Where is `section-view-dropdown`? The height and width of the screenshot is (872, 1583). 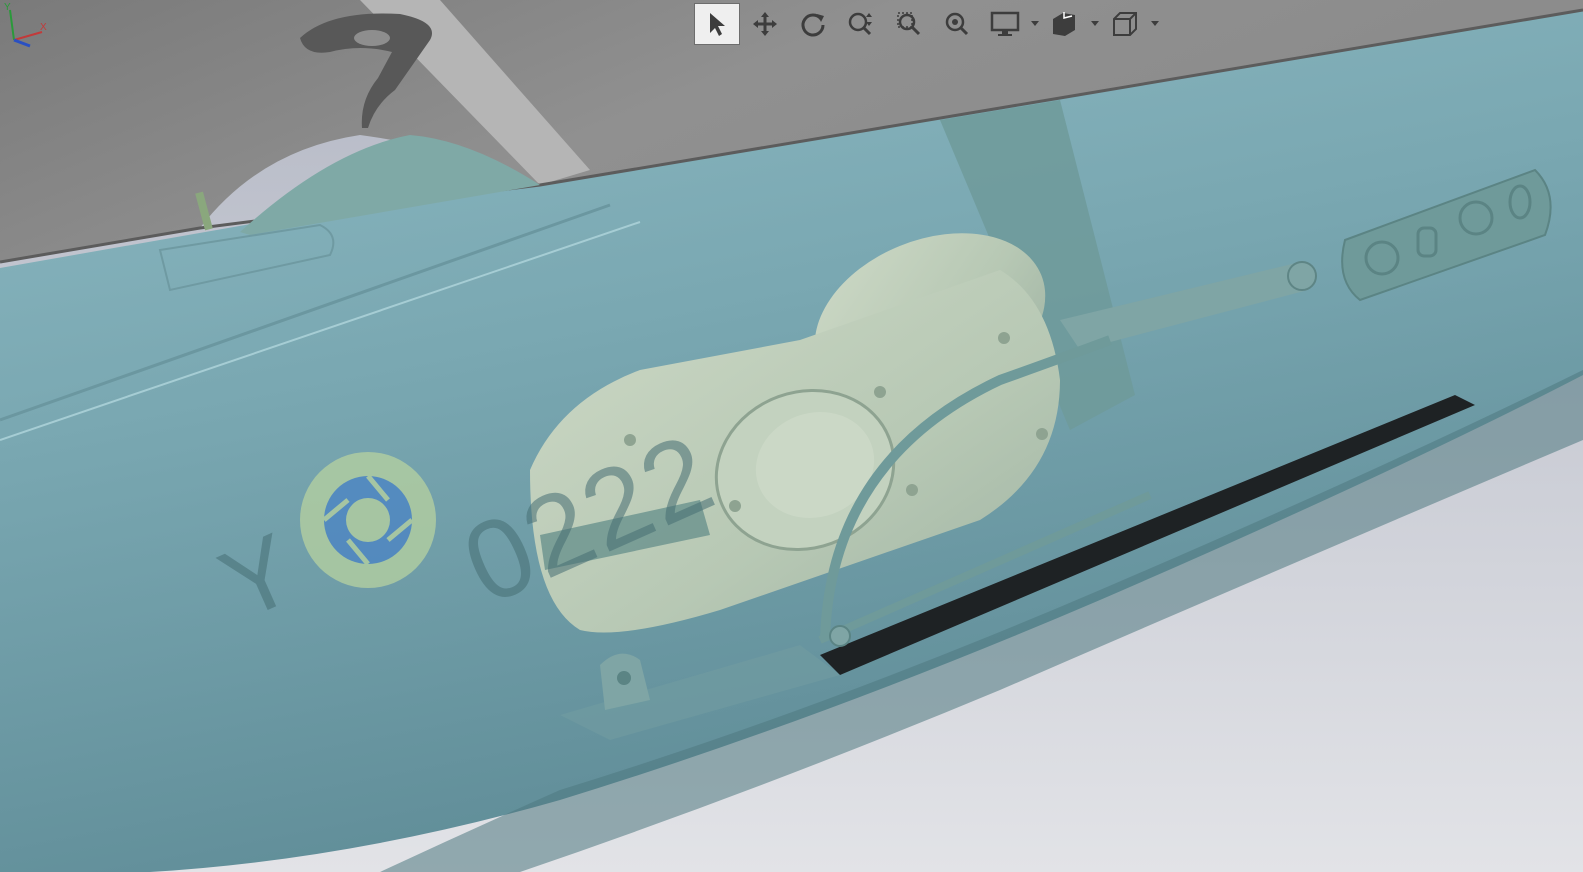 section-view-dropdown is located at coordinates (1095, 24).